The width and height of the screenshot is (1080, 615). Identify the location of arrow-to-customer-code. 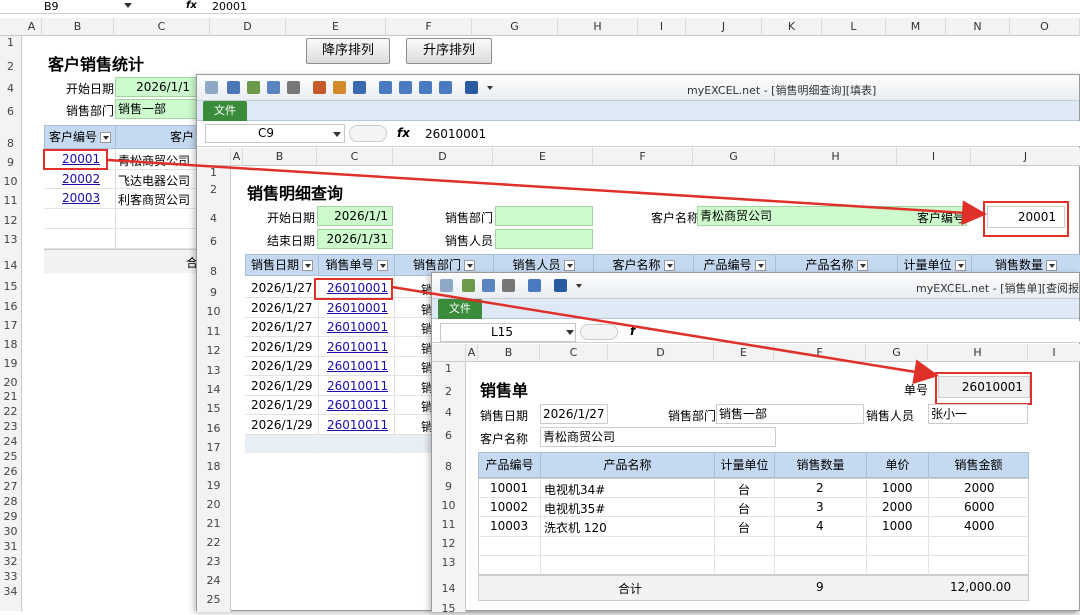
(547, 192).